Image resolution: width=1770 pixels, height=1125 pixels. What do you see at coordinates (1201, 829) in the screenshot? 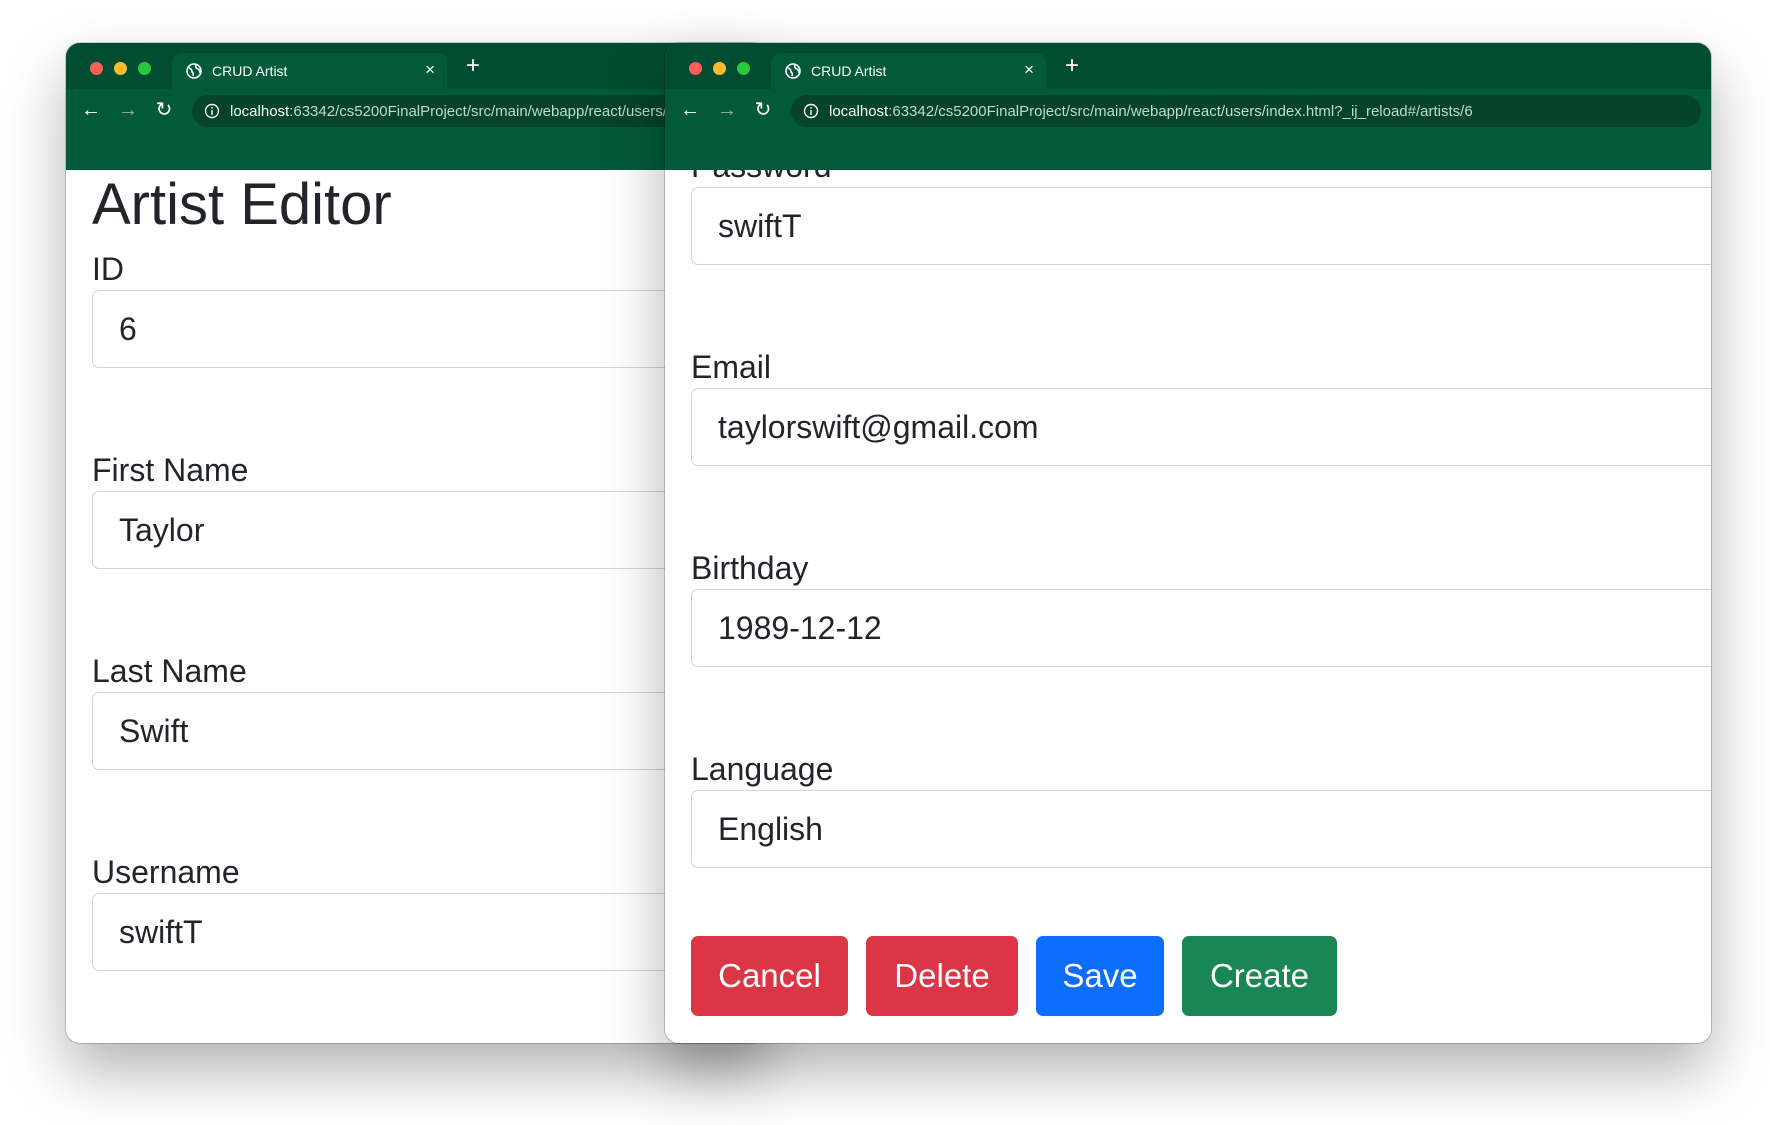
I see `language-field: English` at bounding box center [1201, 829].